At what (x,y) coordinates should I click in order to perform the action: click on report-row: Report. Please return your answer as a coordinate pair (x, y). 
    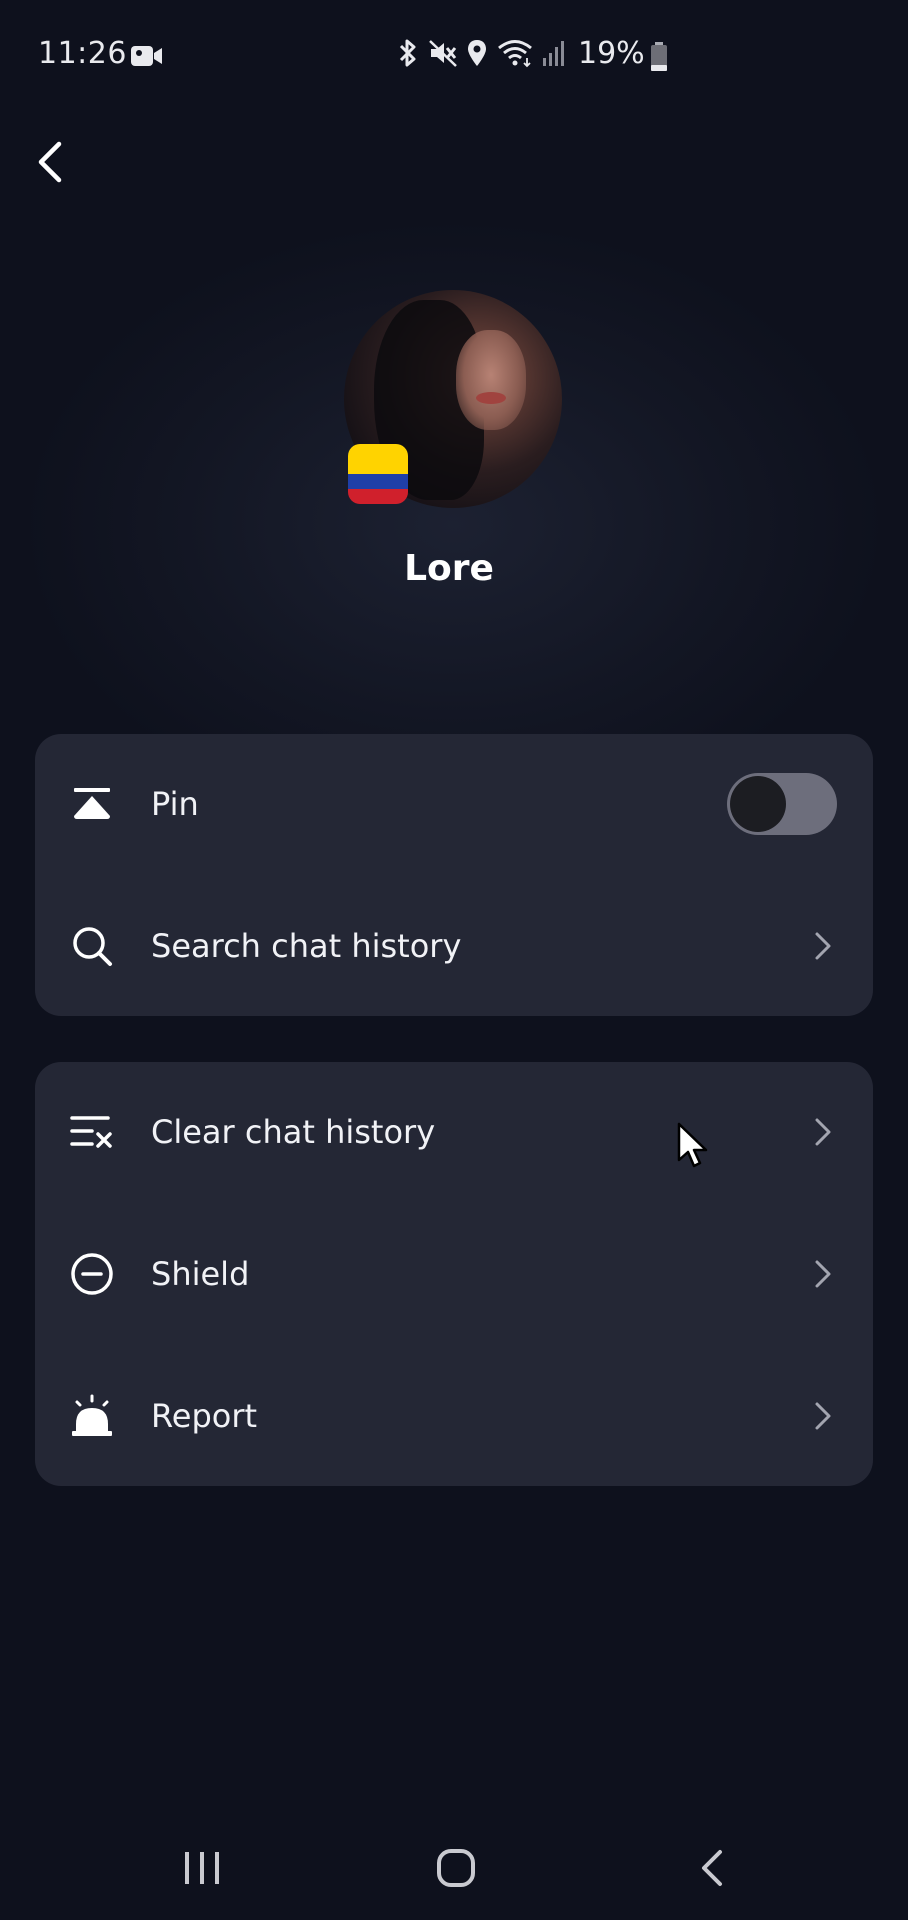
    Looking at the image, I should click on (454, 1416).